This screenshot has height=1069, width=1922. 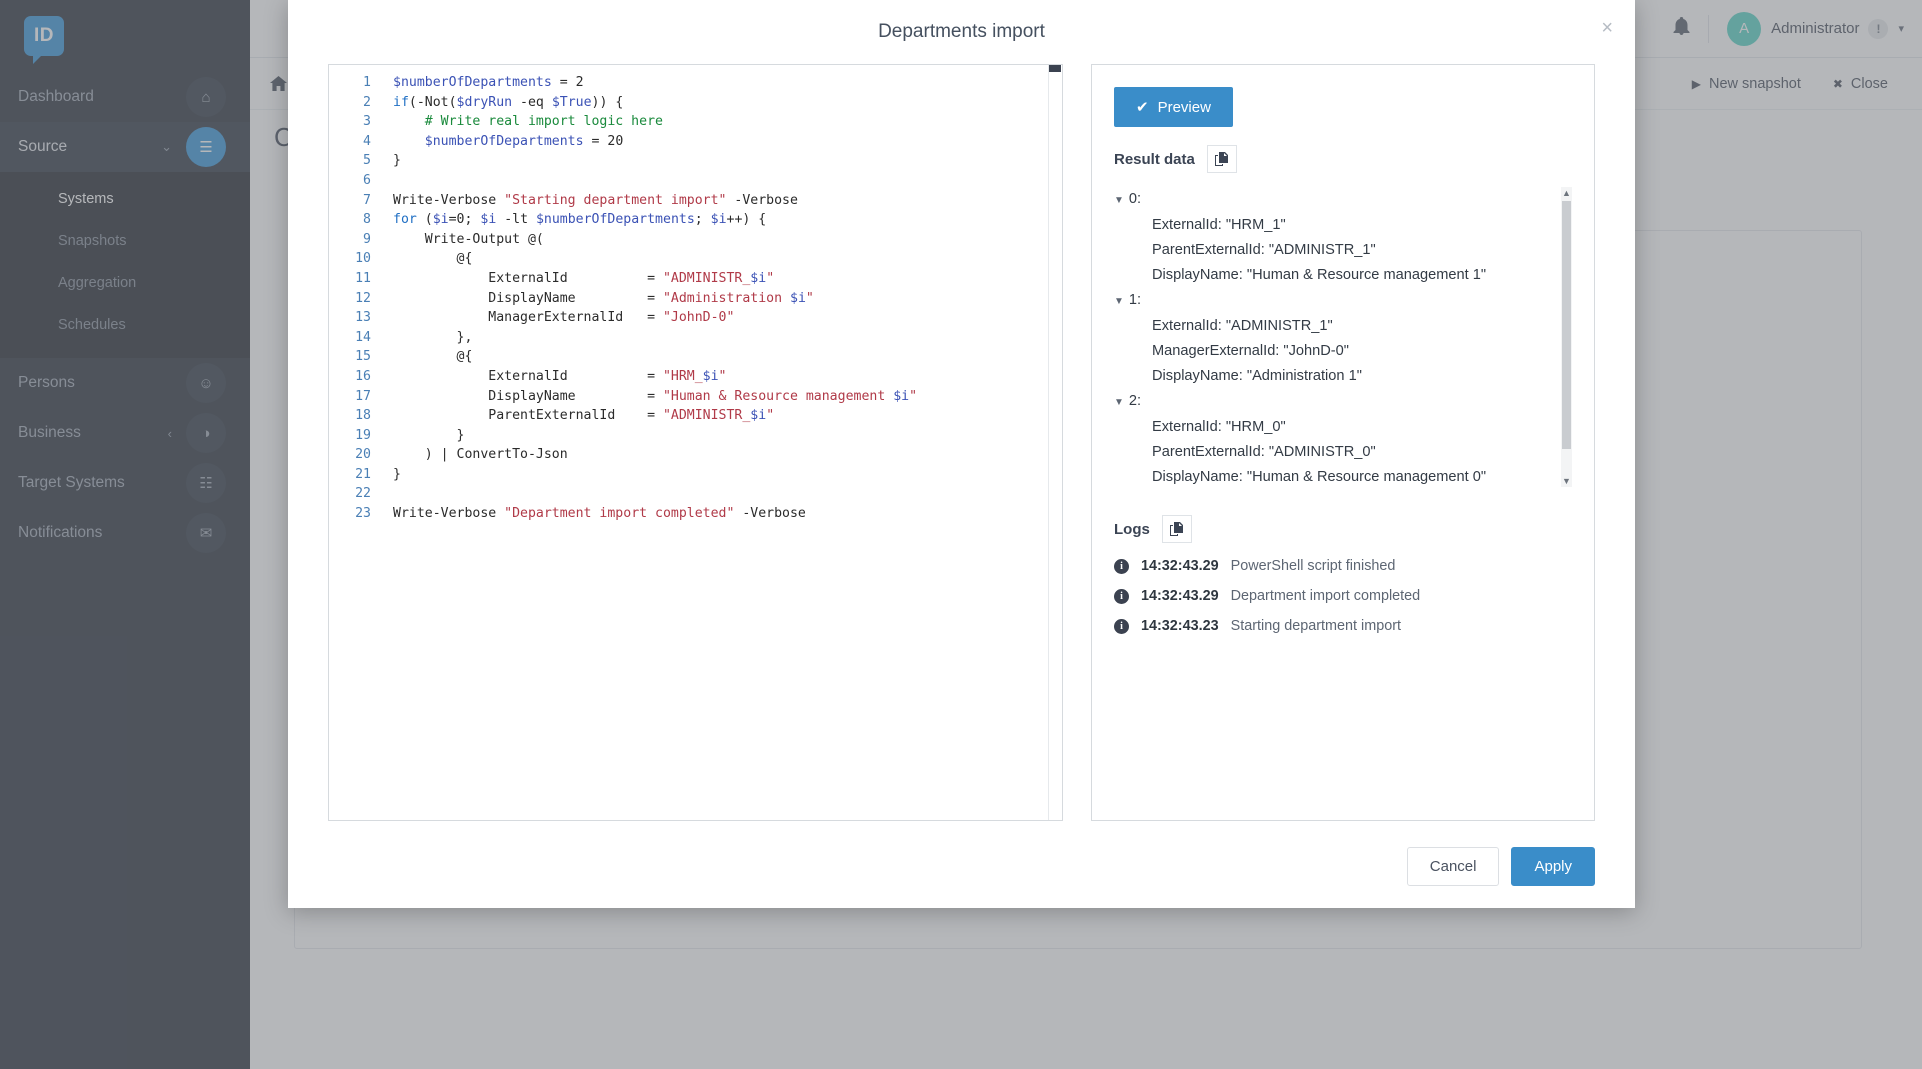 I want to click on log-row: i 14:32:43.23 Starting department import, so click(x=1343, y=626).